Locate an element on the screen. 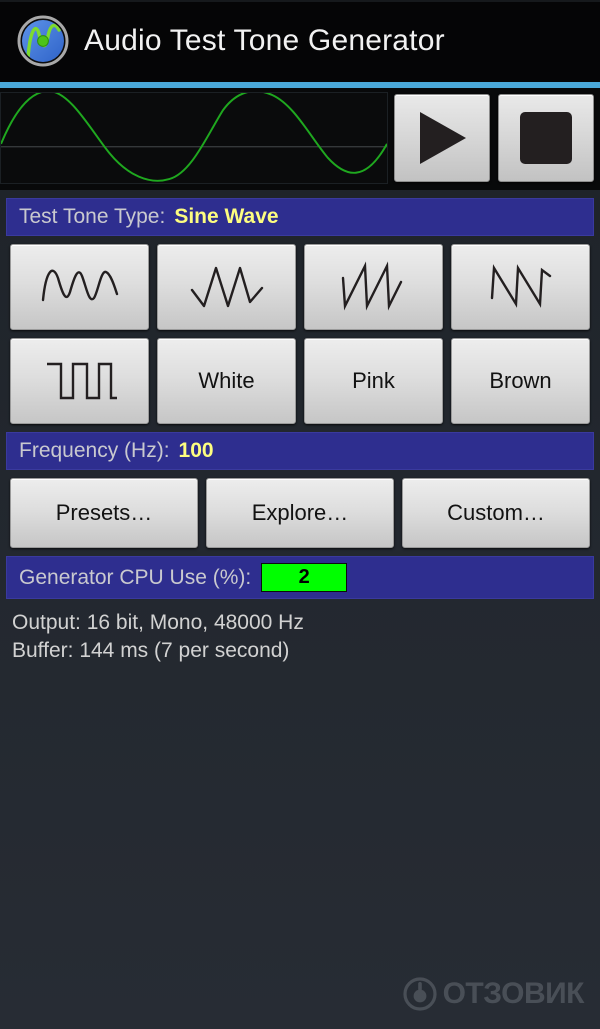 Image resolution: width=600 pixels, height=1029 pixels. tone-button-sawtooth-rising is located at coordinates (373, 287).